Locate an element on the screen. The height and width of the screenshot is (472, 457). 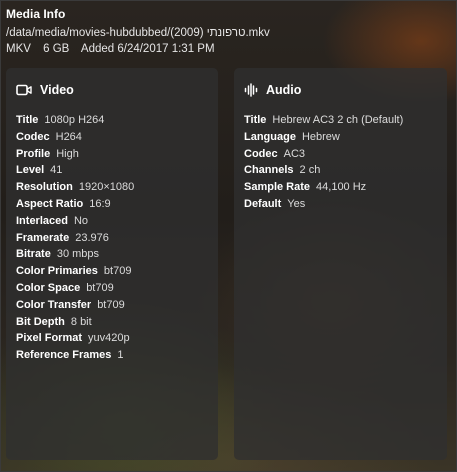
video-property-row: Bit Depth 8 bit is located at coordinates (112, 322).